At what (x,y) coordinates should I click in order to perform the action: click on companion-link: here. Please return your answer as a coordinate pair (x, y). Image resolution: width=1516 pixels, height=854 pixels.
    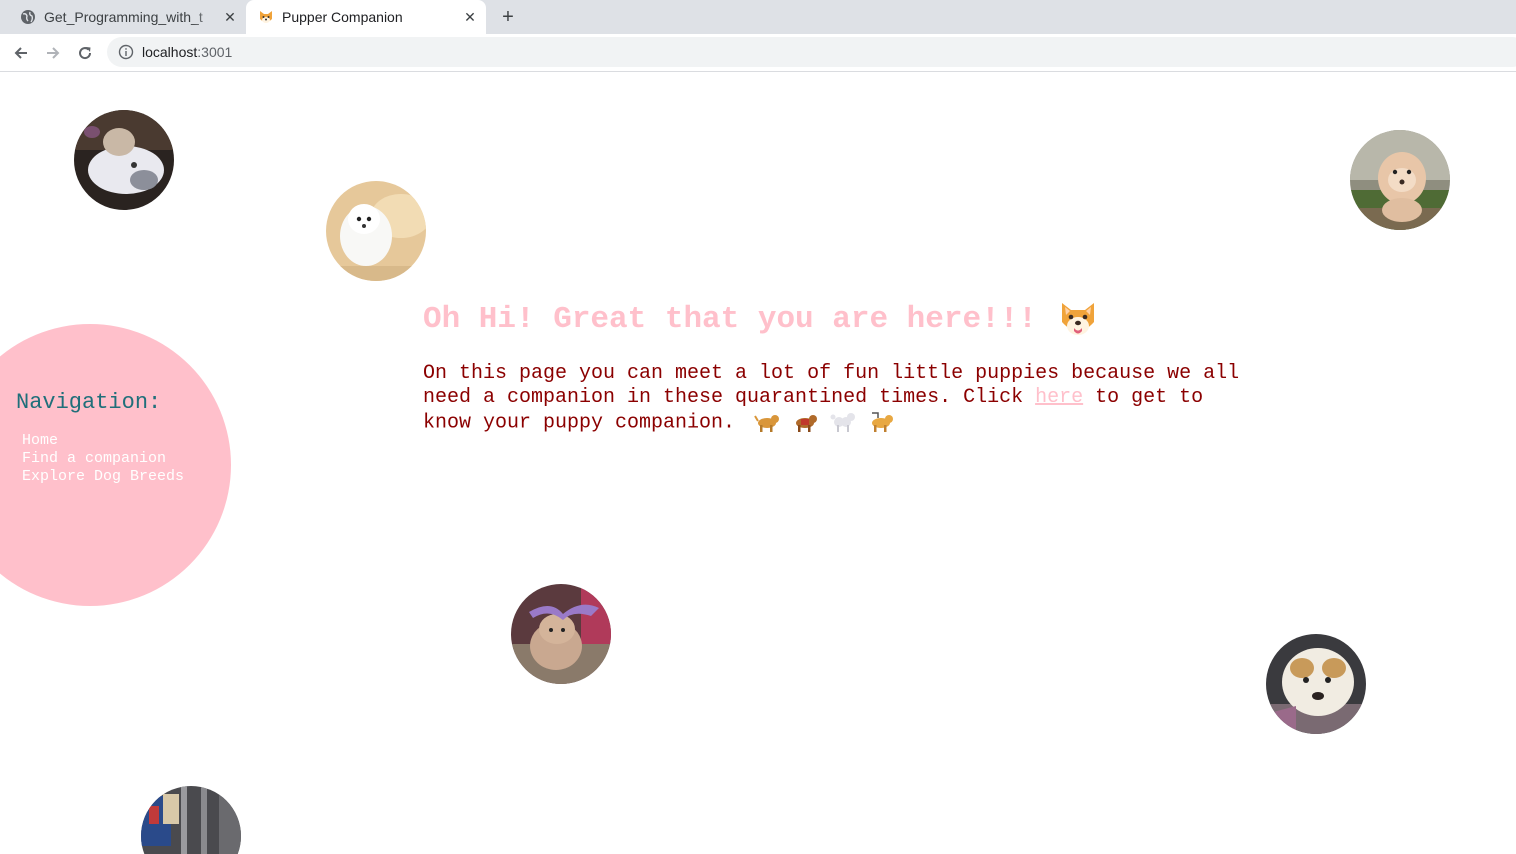
    Looking at the image, I should click on (1059, 397).